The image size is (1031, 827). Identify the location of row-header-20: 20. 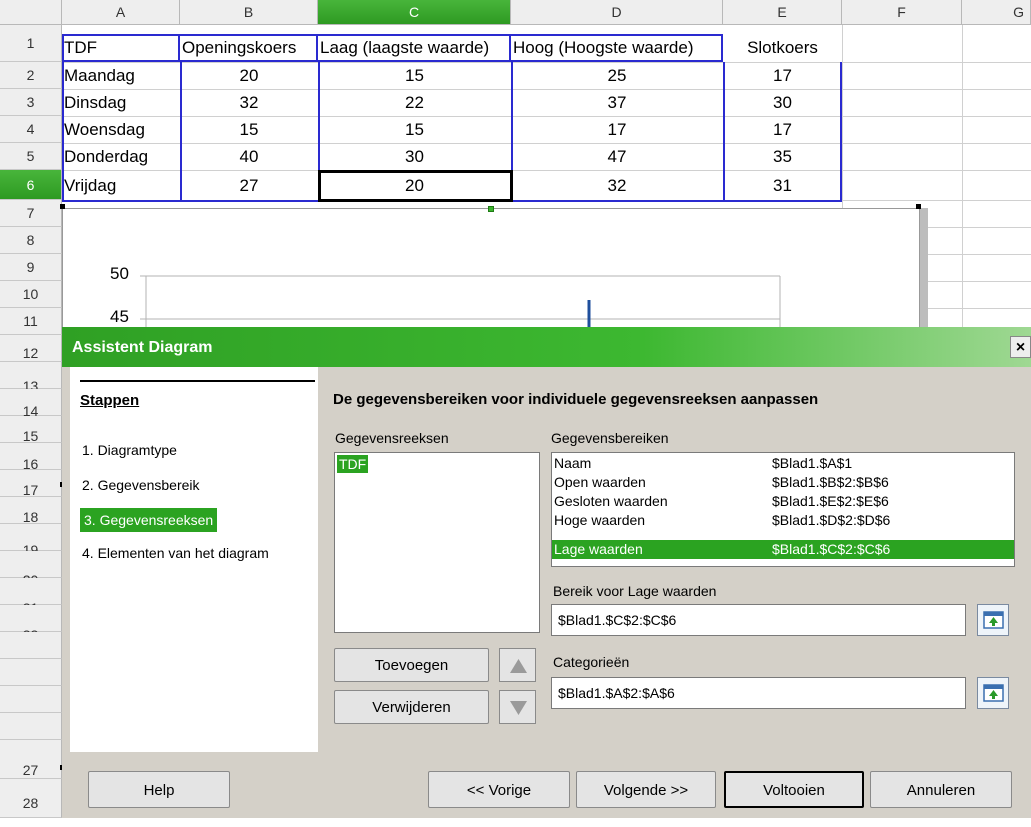
(31, 569).